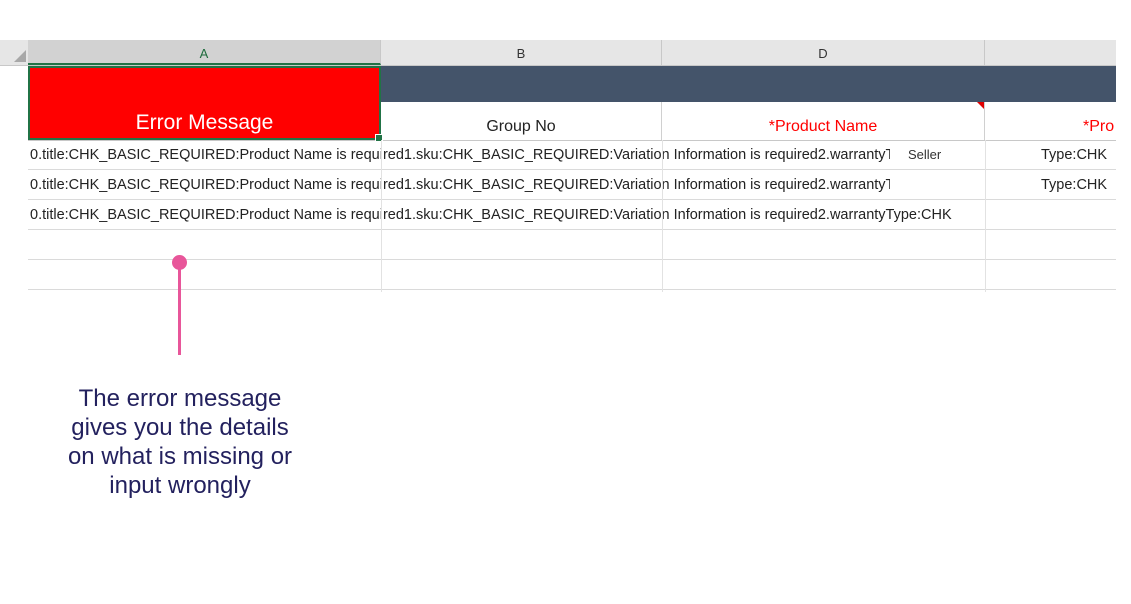  I want to click on header-cell-product-name: *Product Name, so click(823, 121).